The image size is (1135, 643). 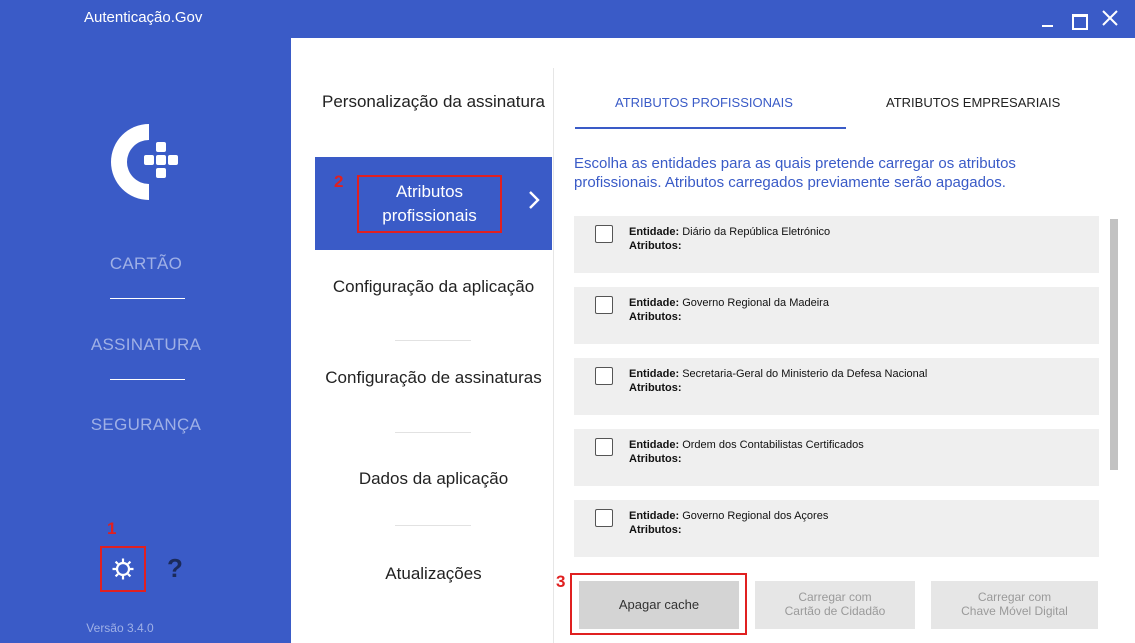 I want to click on tab-atributos-empresariais: ATRIBUTOS EMPRESARIAIS, so click(x=973, y=102).